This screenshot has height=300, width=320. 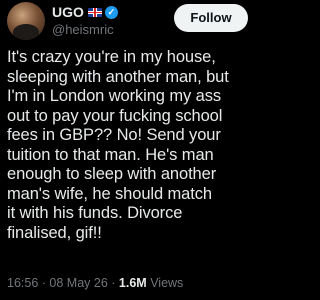 I want to click on tweet-time: 16:56, so click(x=22, y=283).